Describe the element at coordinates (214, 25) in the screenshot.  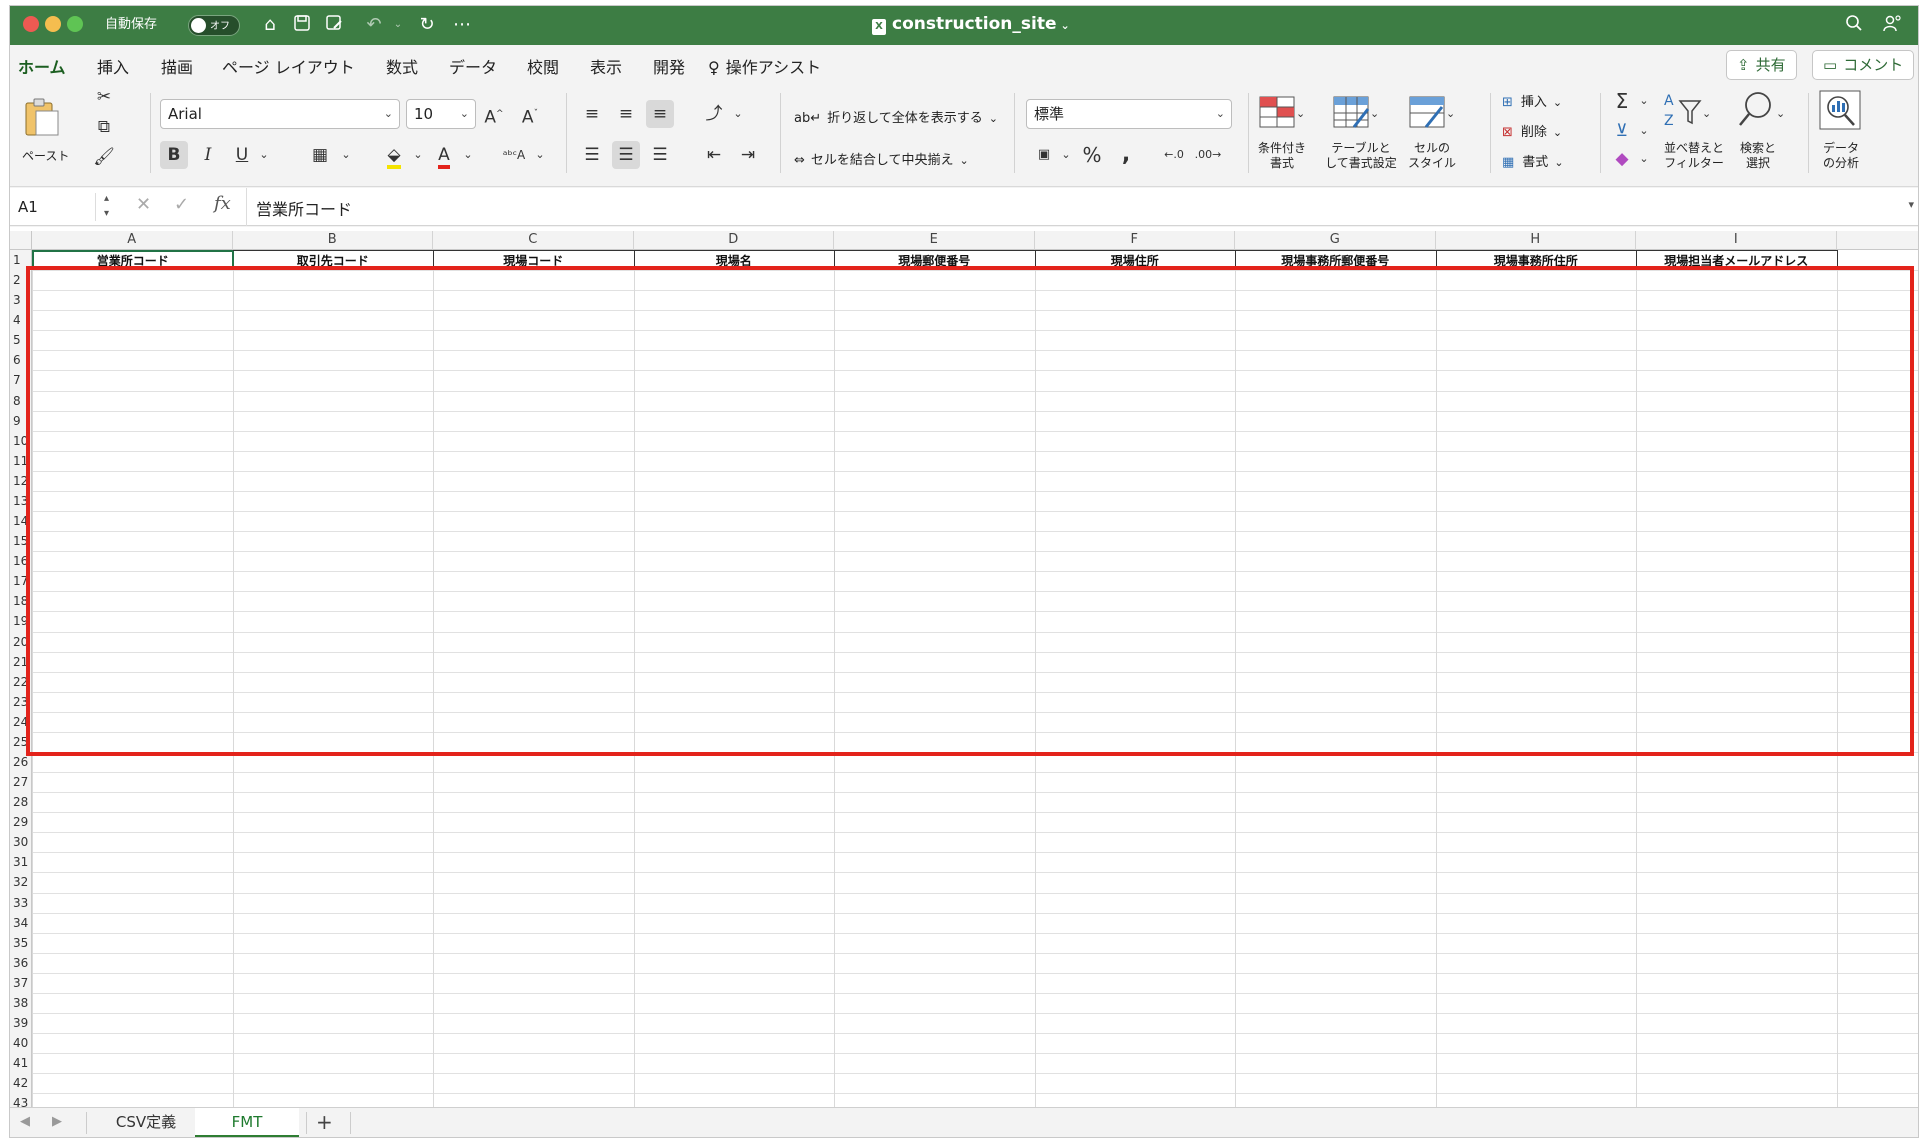
I see `autosave-toggle: オフ` at that location.